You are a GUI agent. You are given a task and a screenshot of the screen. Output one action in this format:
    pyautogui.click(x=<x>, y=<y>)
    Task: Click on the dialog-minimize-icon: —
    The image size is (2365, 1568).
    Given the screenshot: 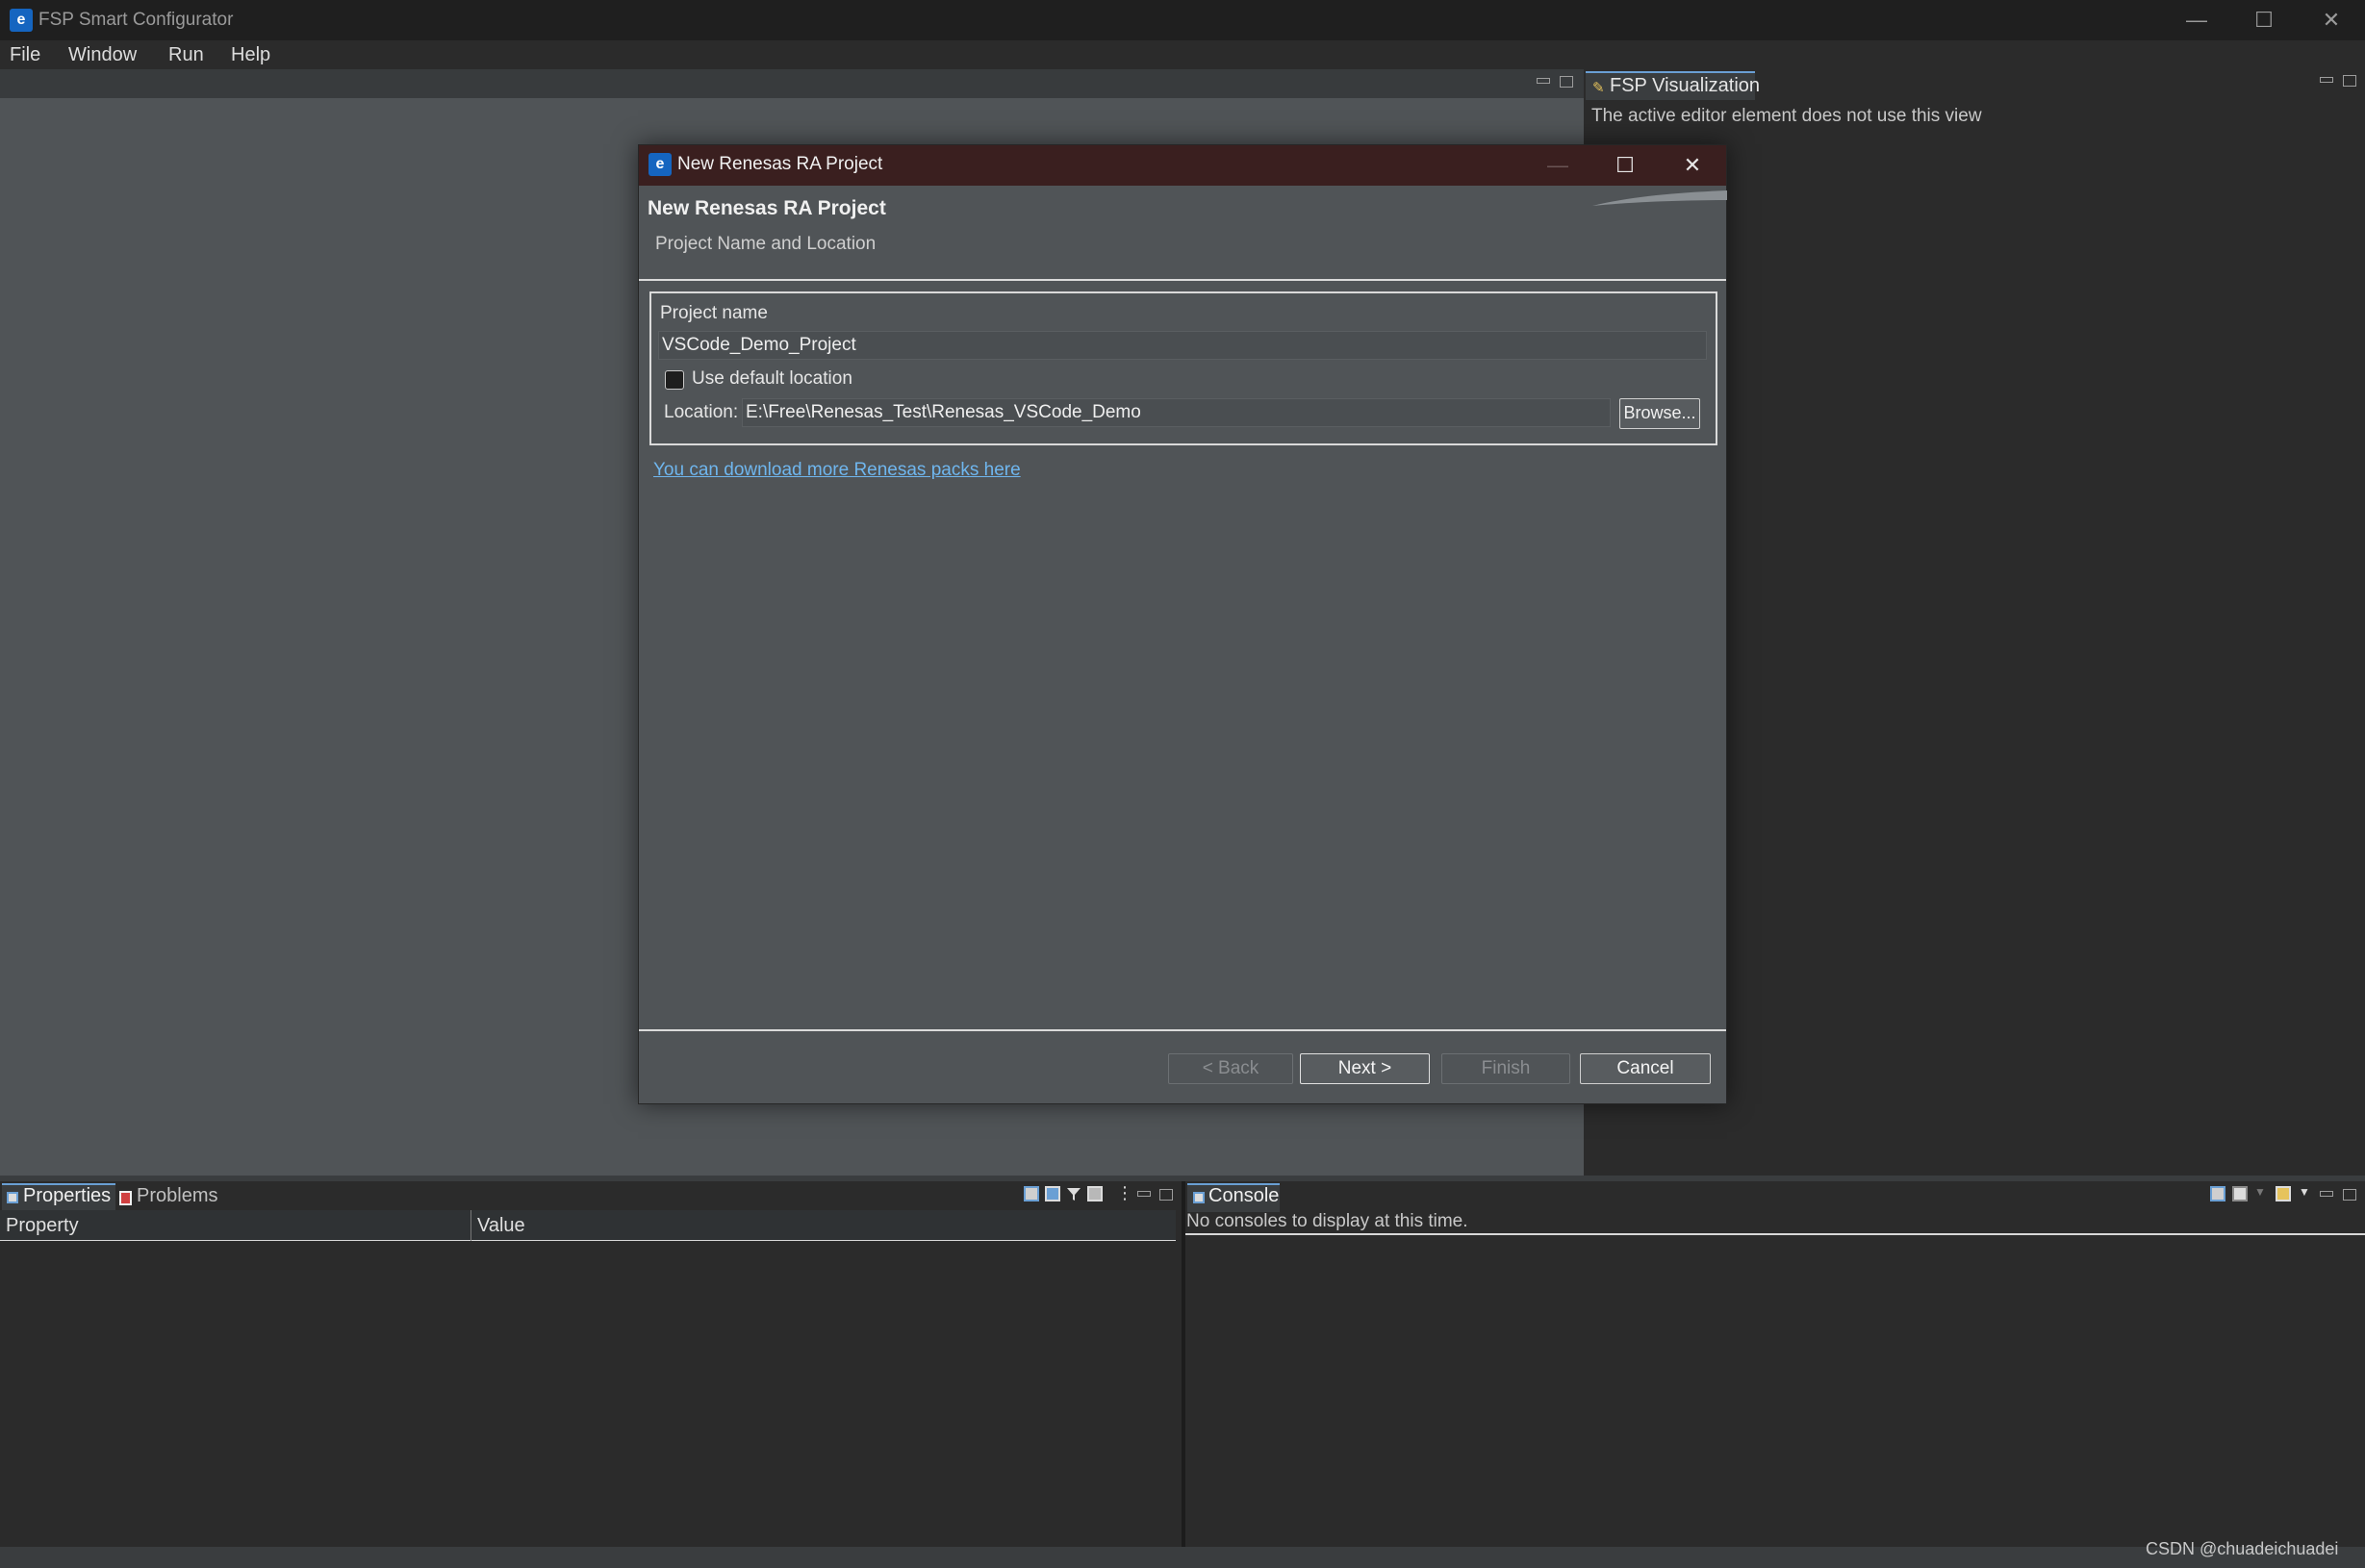 What is the action you would take?
    pyautogui.click(x=1557, y=165)
    